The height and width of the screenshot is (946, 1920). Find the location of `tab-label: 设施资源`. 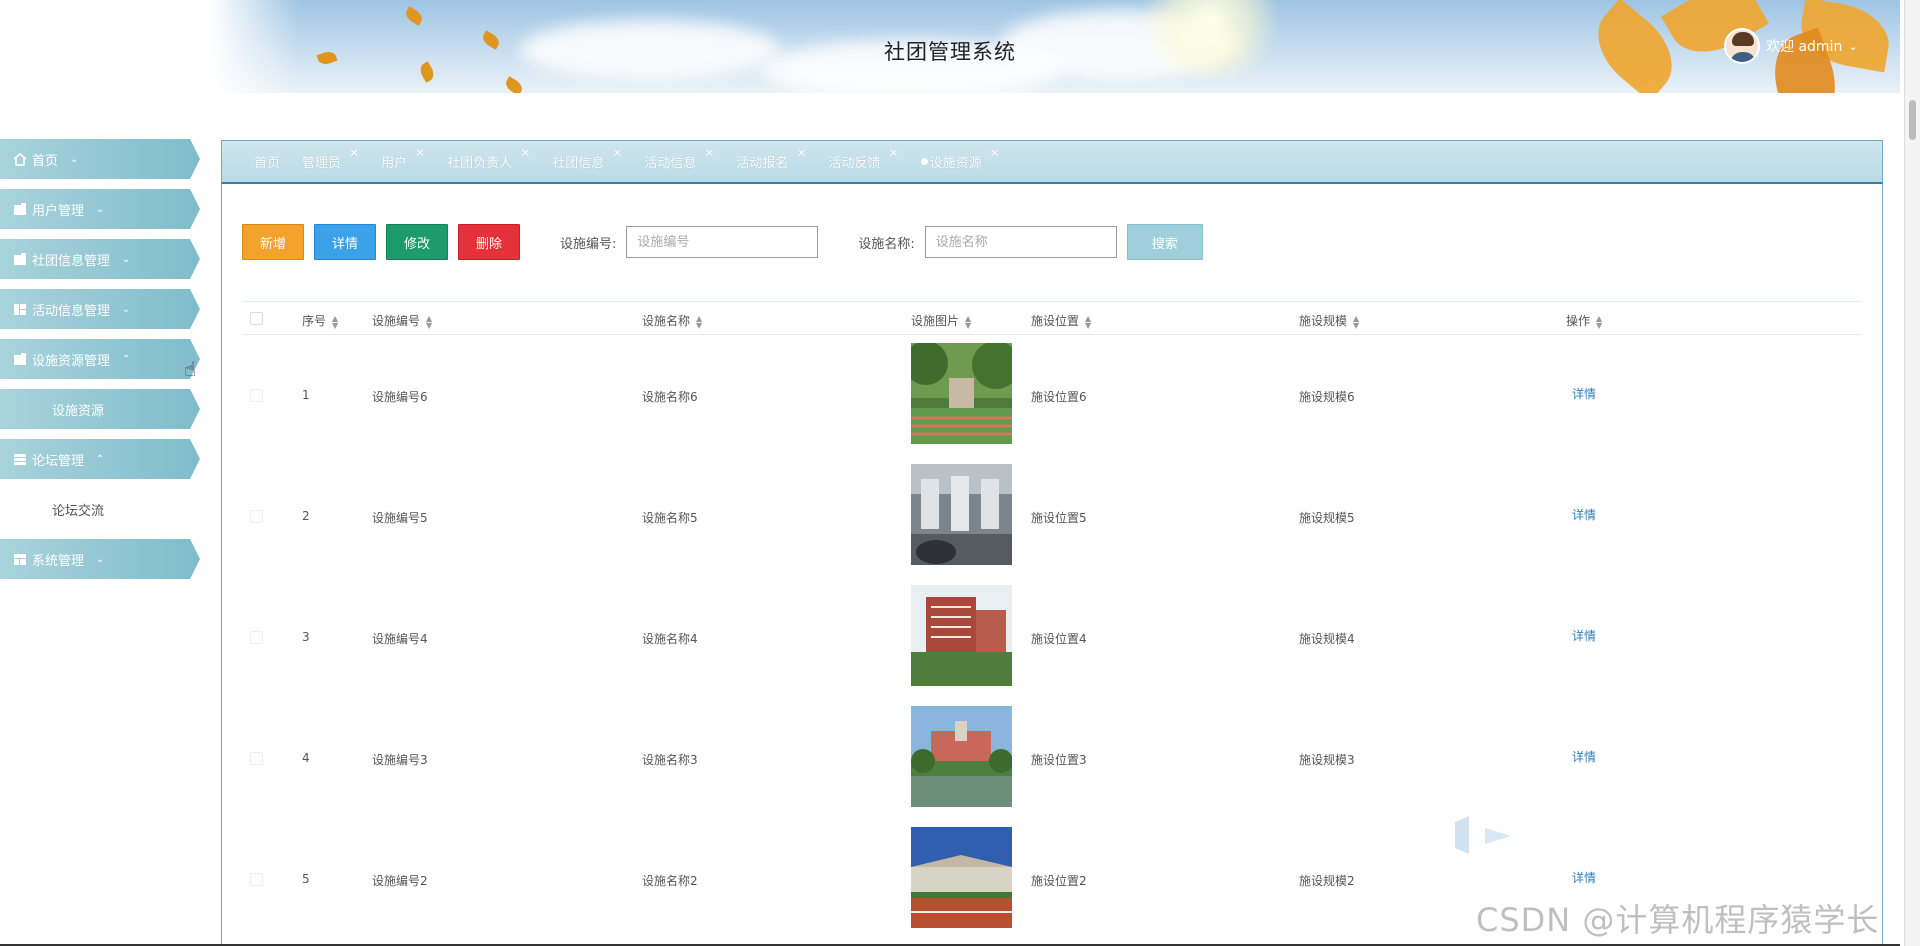

tab-label: 设施资源 is located at coordinates (955, 163).